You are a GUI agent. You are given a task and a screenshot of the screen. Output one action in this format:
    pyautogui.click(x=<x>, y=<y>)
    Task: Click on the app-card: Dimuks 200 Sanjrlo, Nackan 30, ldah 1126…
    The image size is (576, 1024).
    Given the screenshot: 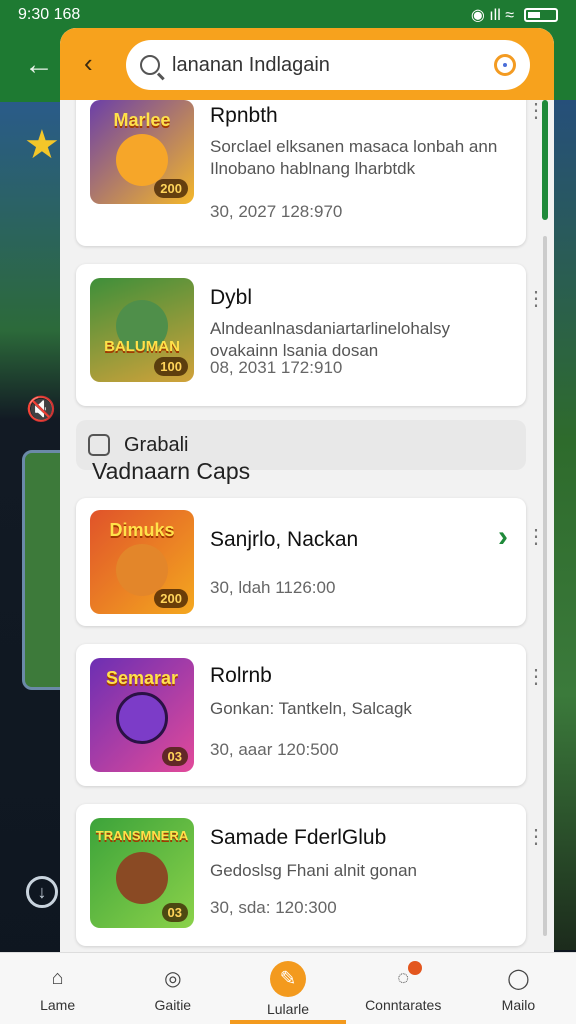 What is the action you would take?
    pyautogui.click(x=311, y=562)
    